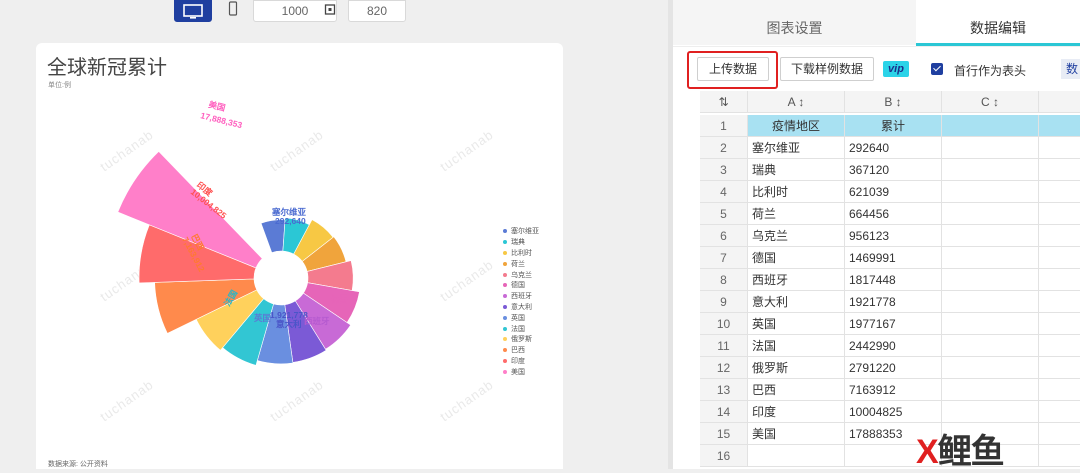 The height and width of the screenshot is (473, 1080). I want to click on column-header: B ↕, so click(893, 102).